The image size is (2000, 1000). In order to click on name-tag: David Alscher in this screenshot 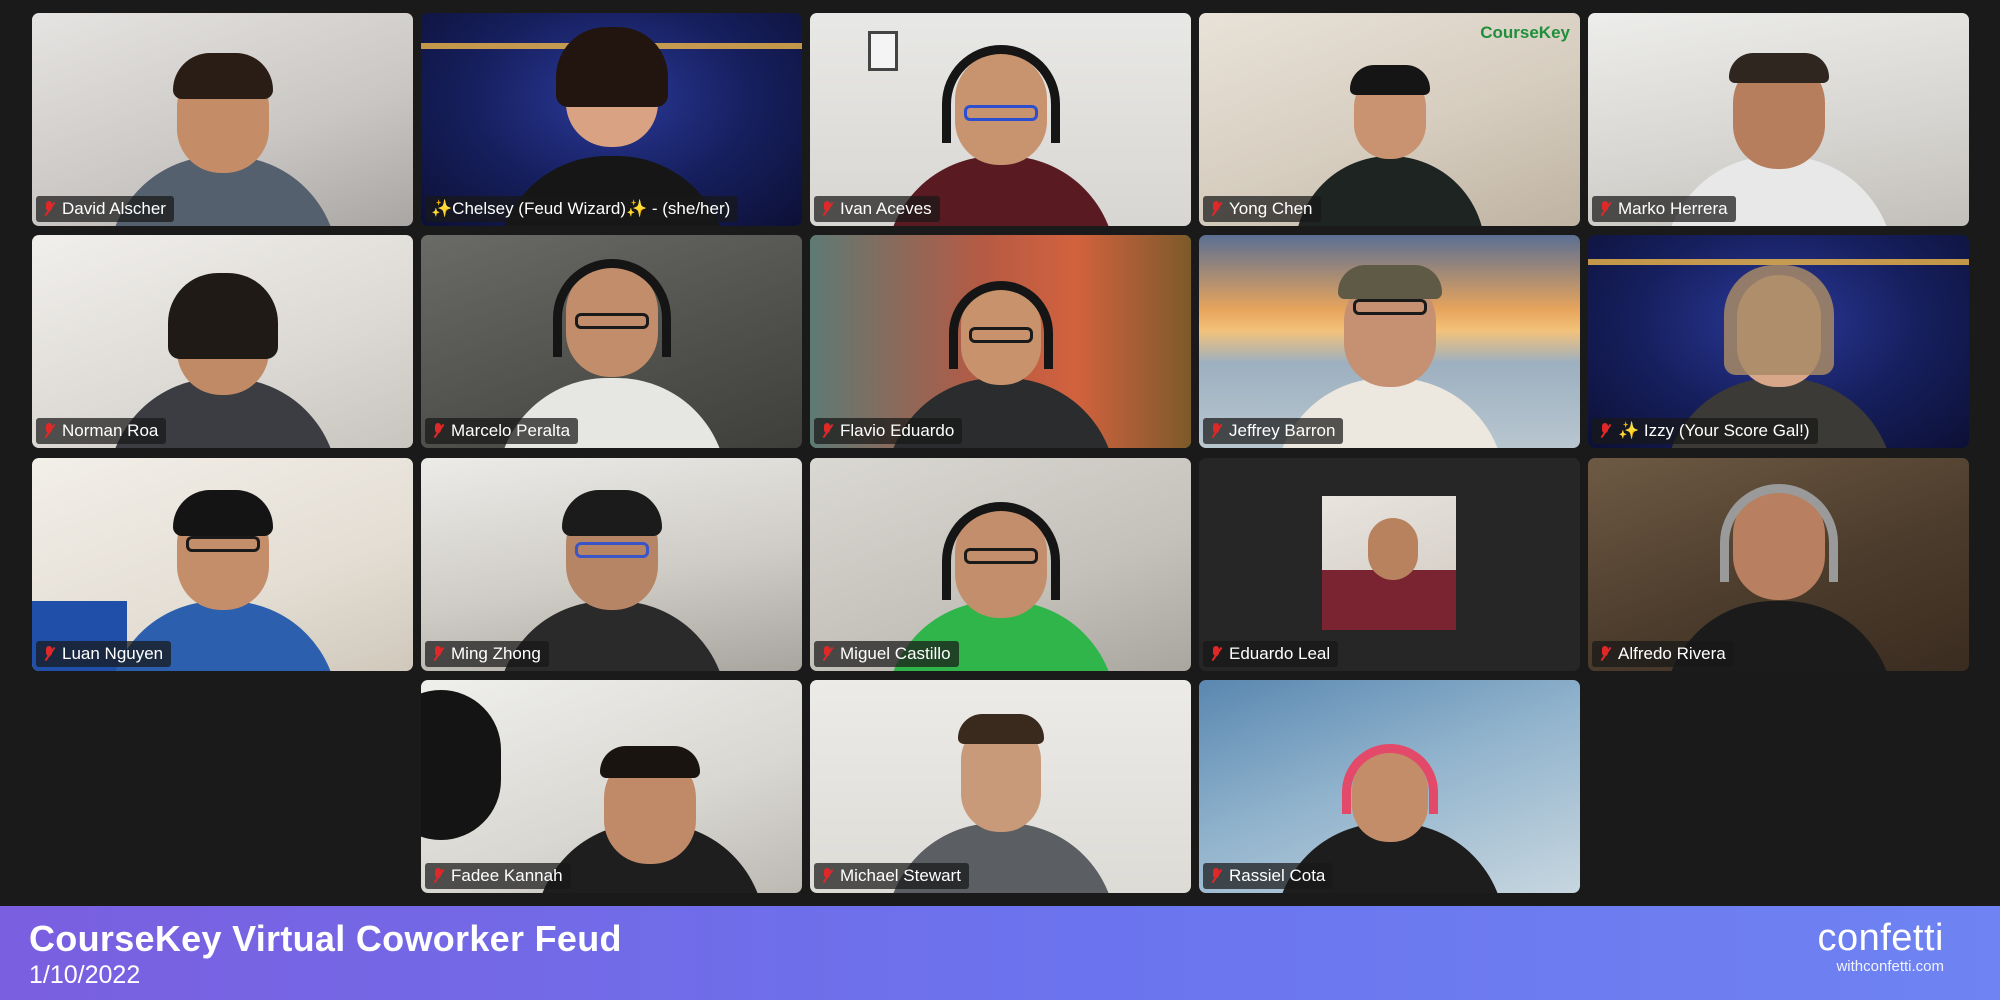, I will do `click(105, 209)`.